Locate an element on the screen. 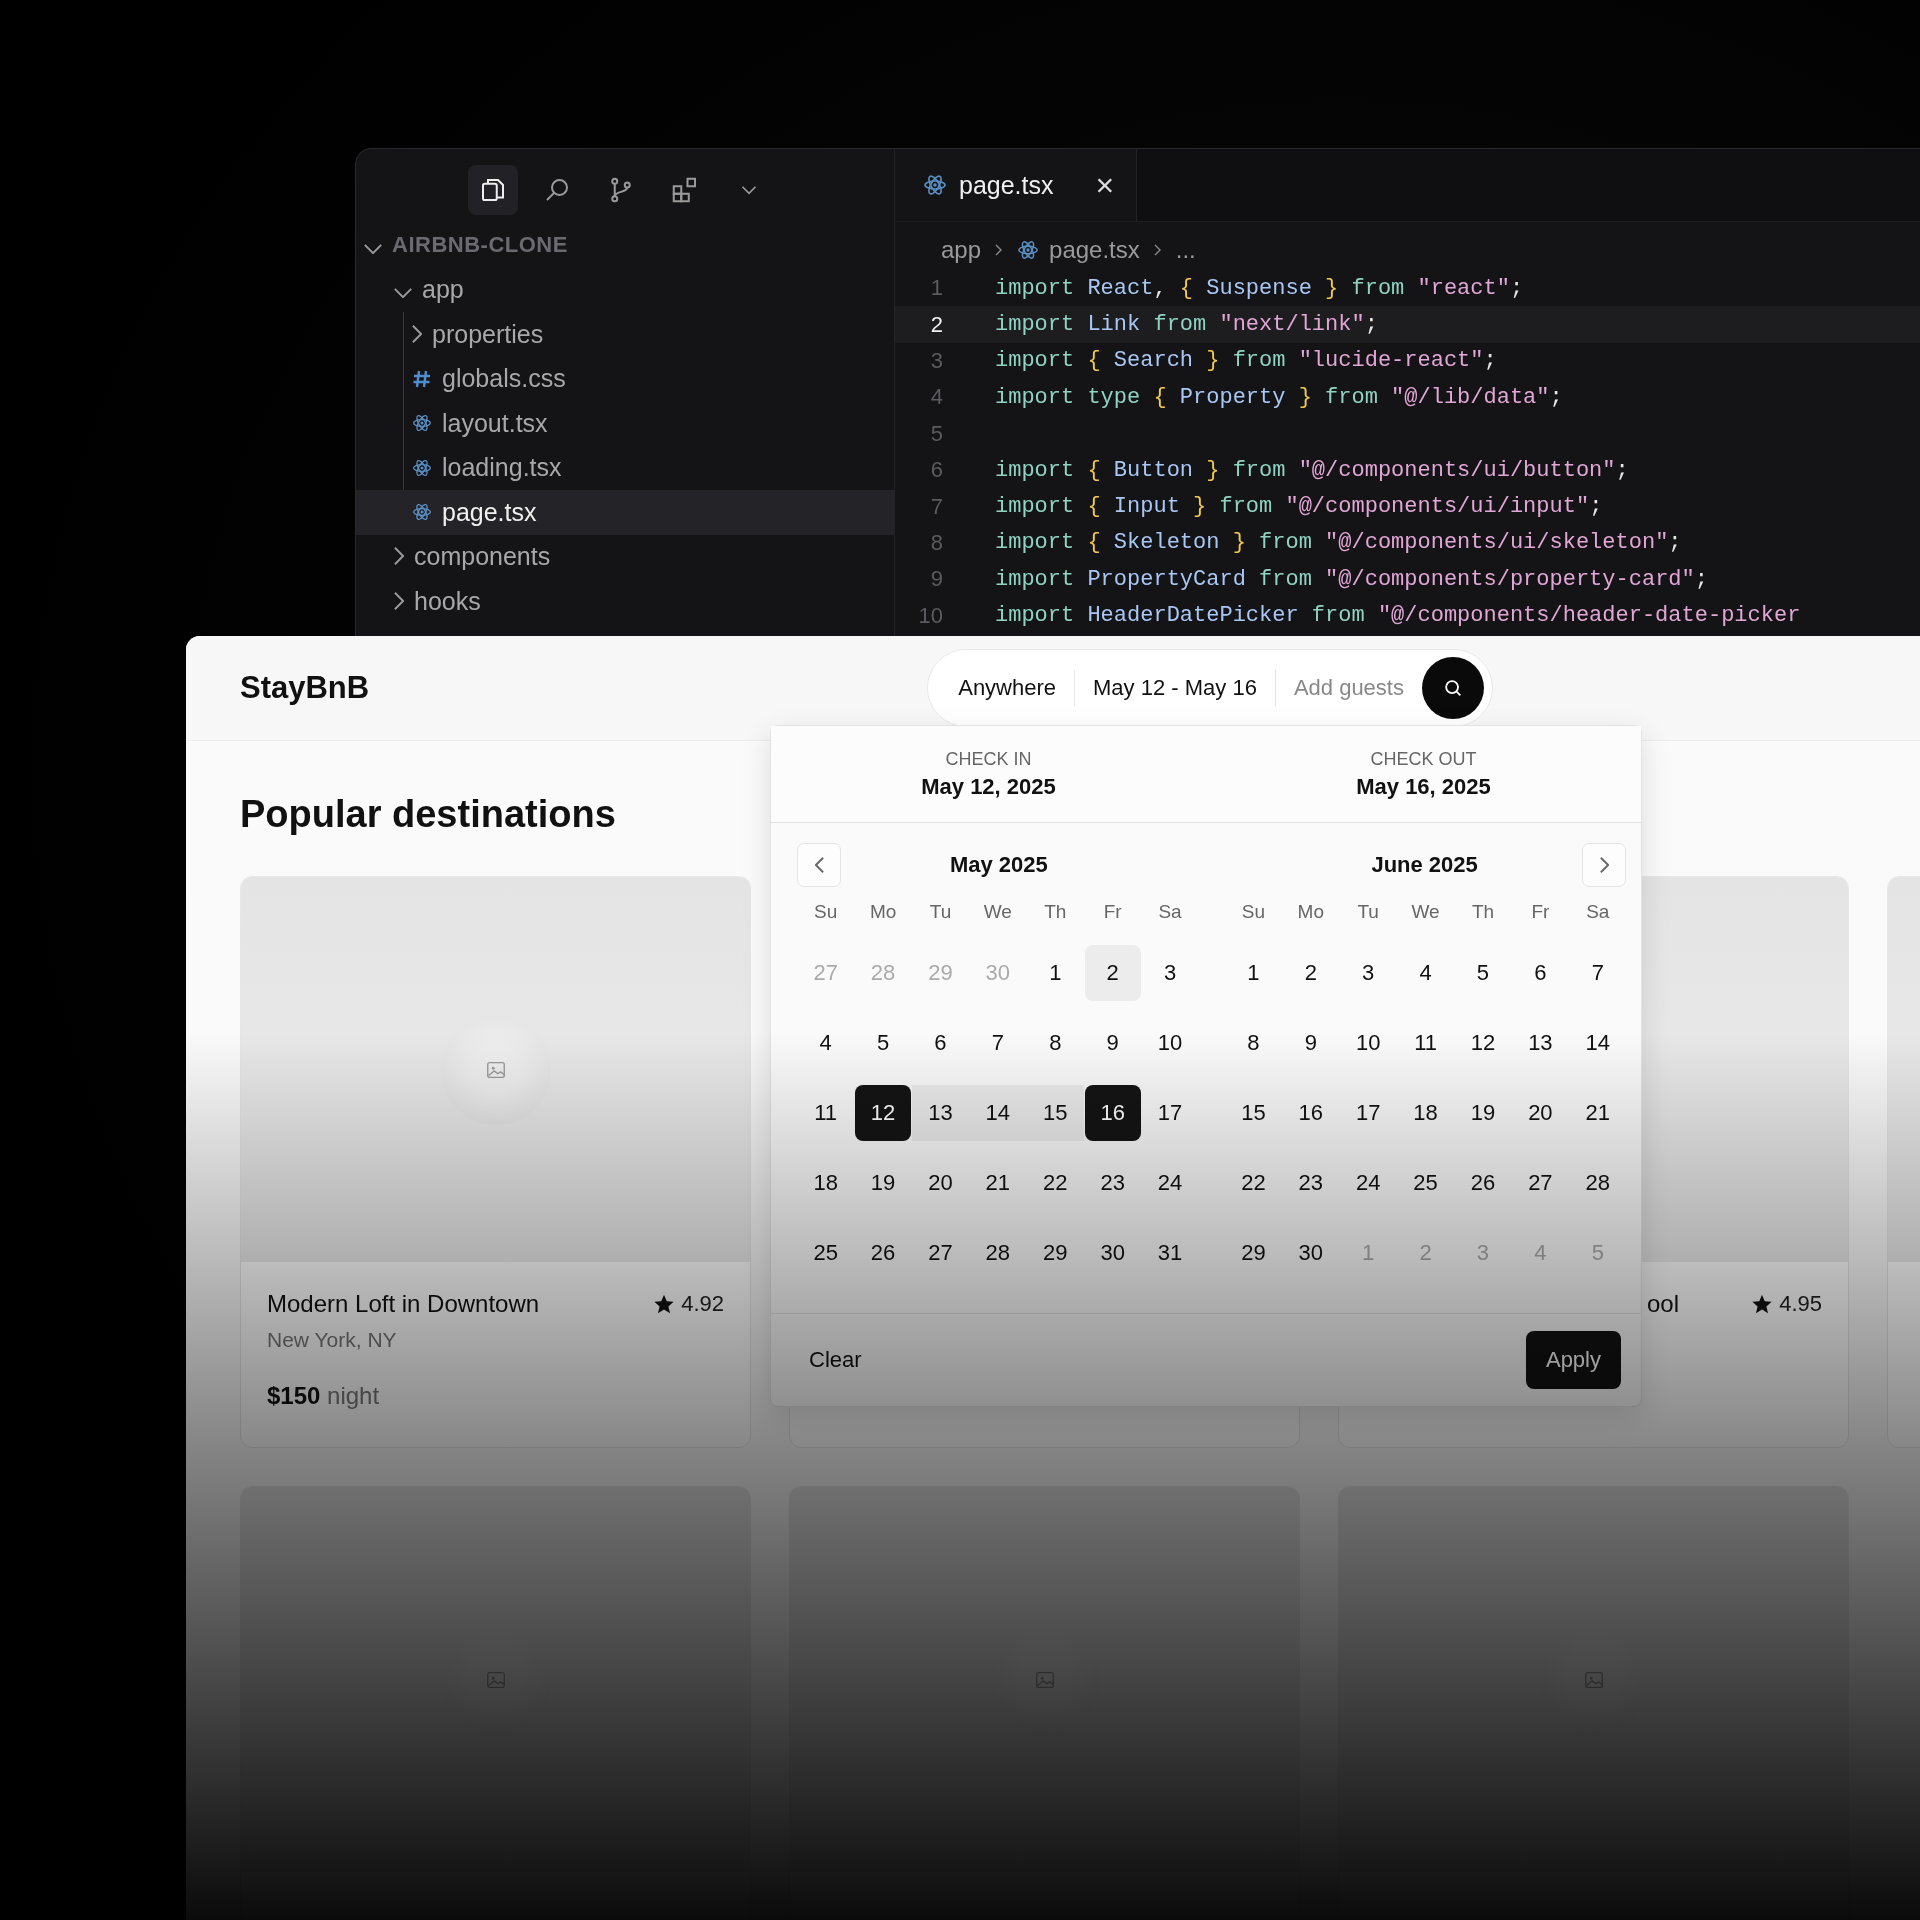 The height and width of the screenshot is (1920, 1920). check-out-label: CHECK OUT is located at coordinates (1423, 759).